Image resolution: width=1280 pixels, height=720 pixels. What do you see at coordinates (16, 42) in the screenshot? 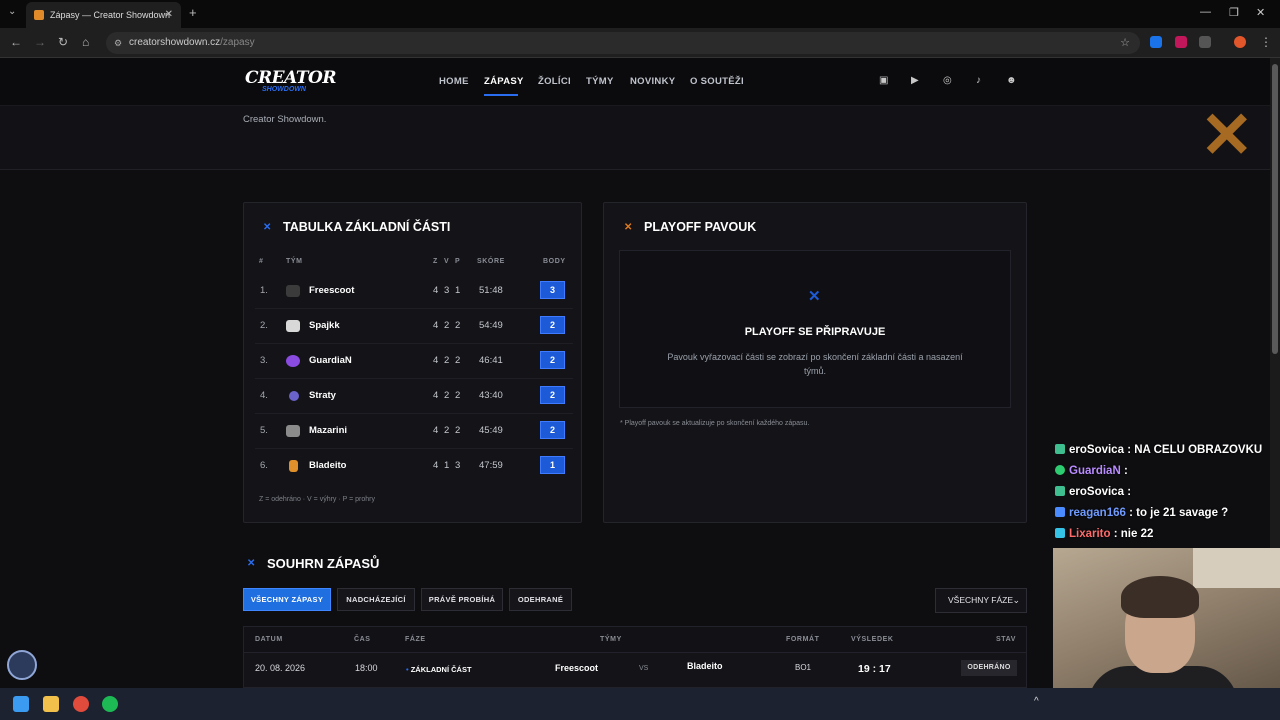
I see `back-icon: ←` at bounding box center [16, 42].